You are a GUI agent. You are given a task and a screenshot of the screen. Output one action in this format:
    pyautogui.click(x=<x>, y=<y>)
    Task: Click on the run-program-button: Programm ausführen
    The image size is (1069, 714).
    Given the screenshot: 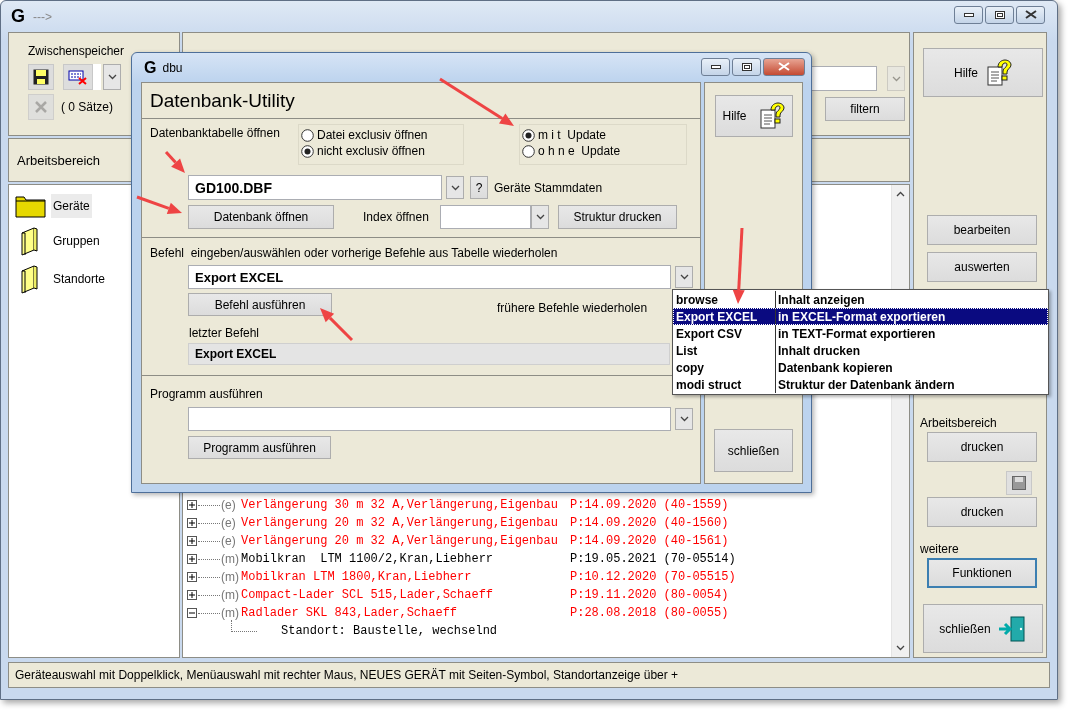 What is the action you would take?
    pyautogui.click(x=259, y=447)
    